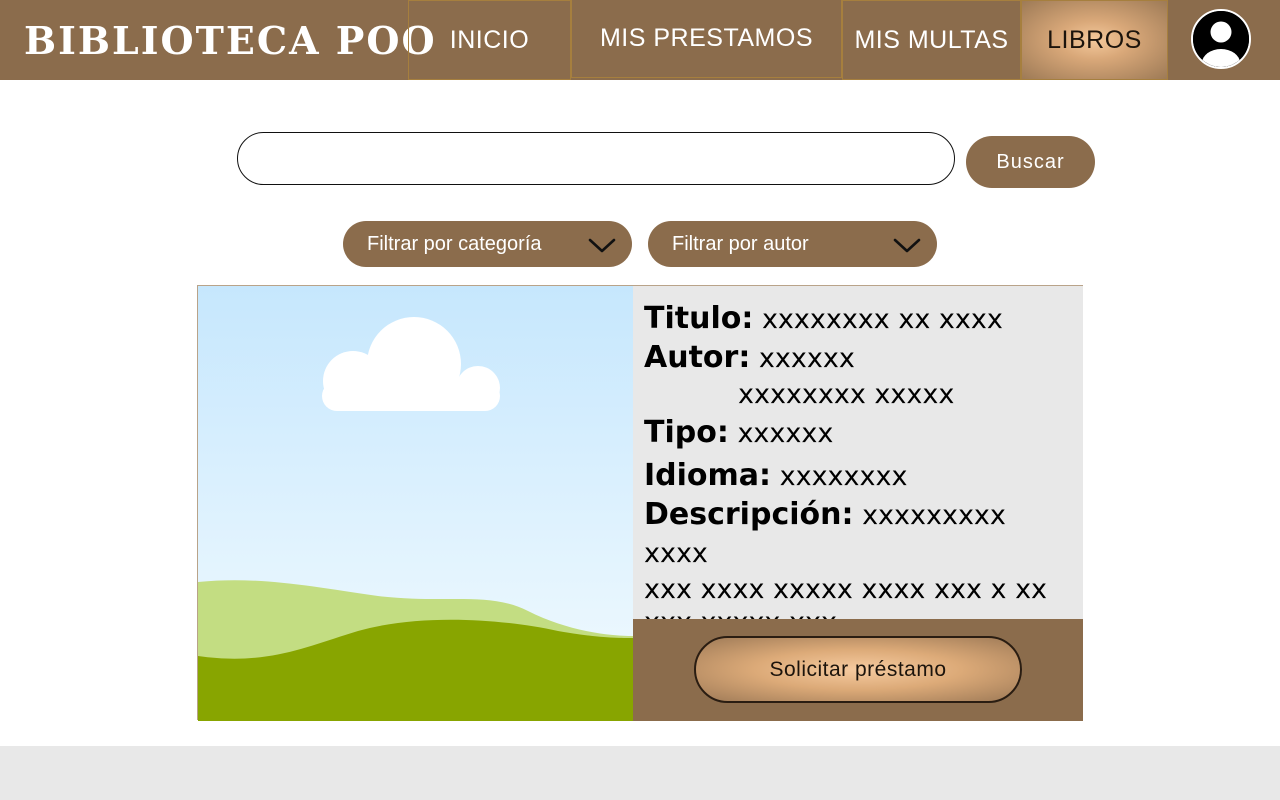 This screenshot has width=1280, height=800. I want to click on nav-mis-multas-label: MIS MULTAS, so click(931, 39).